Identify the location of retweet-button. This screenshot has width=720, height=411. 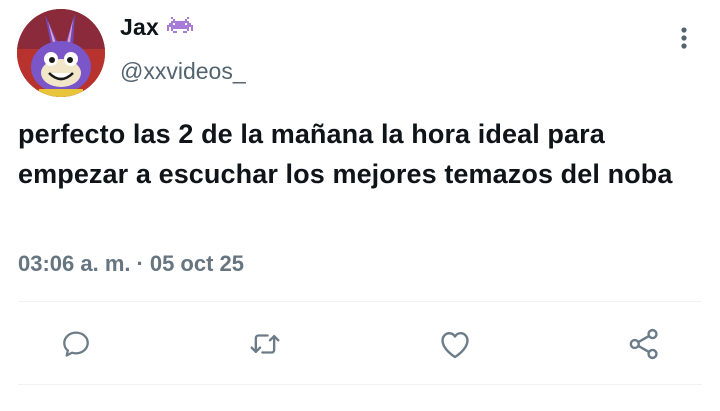
(265, 344).